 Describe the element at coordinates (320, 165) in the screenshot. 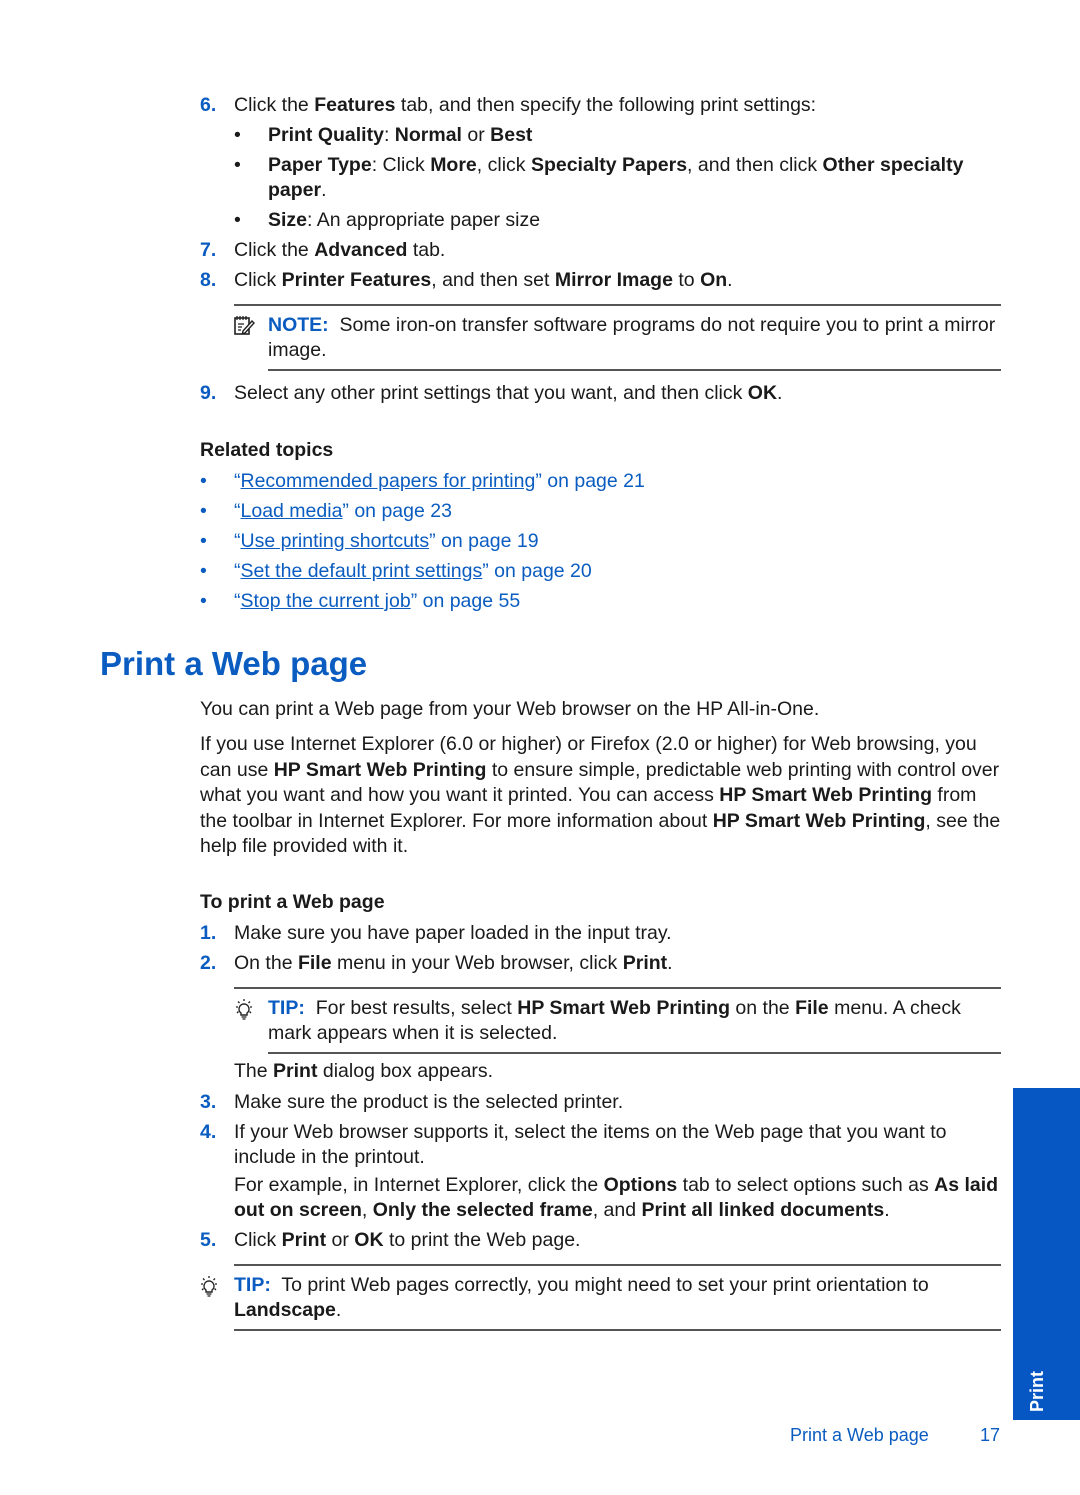

I see `emphasis-text: Paper Type` at that location.